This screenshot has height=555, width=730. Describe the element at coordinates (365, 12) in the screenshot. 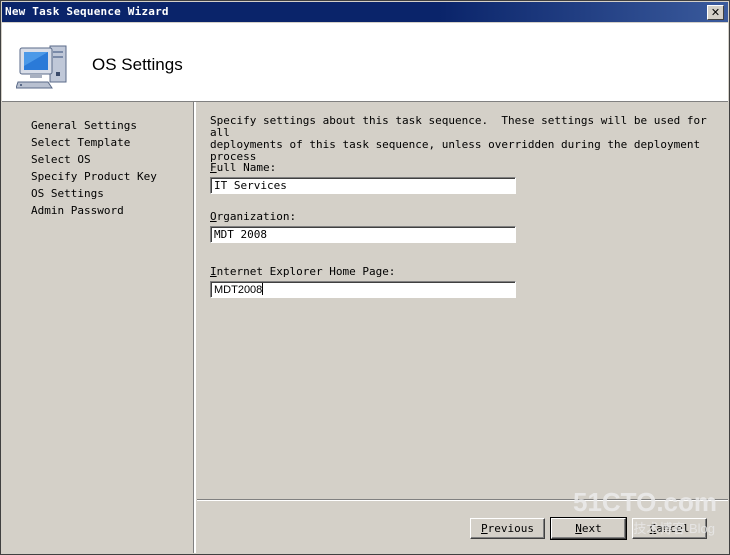

I see `title-bar: New Task Sequence Wizard ✕` at that location.